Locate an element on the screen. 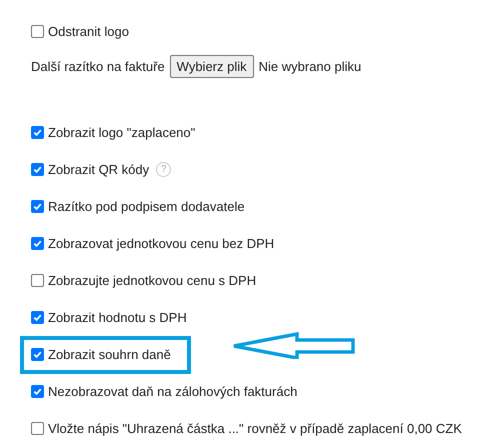  arrow-icon is located at coordinates (294, 345).